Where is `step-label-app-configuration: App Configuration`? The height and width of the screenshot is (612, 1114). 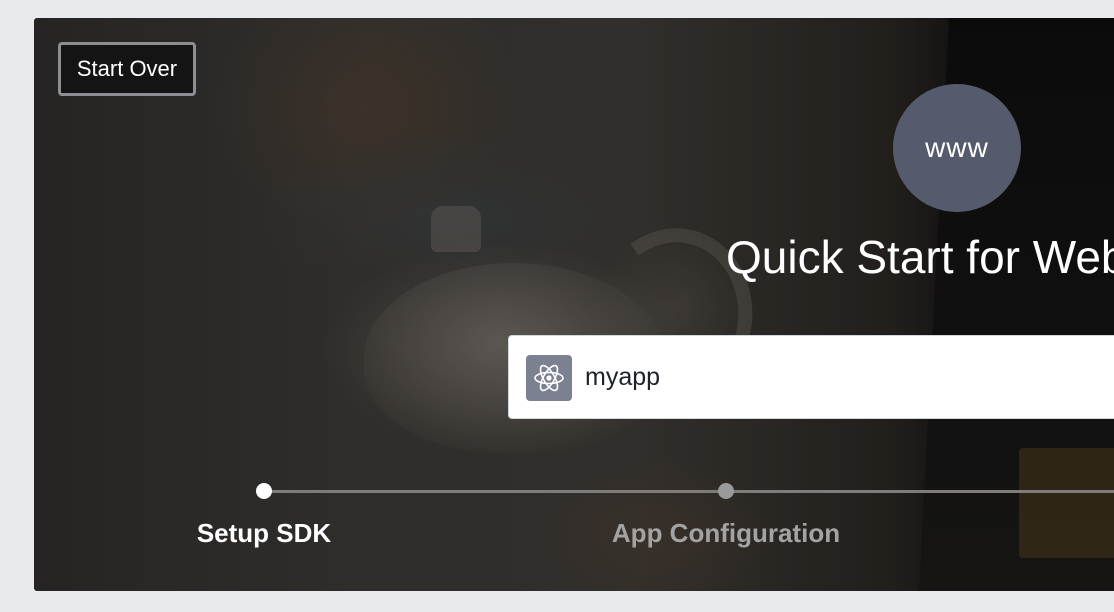
step-label-app-configuration: App Configuration is located at coordinates (726, 533).